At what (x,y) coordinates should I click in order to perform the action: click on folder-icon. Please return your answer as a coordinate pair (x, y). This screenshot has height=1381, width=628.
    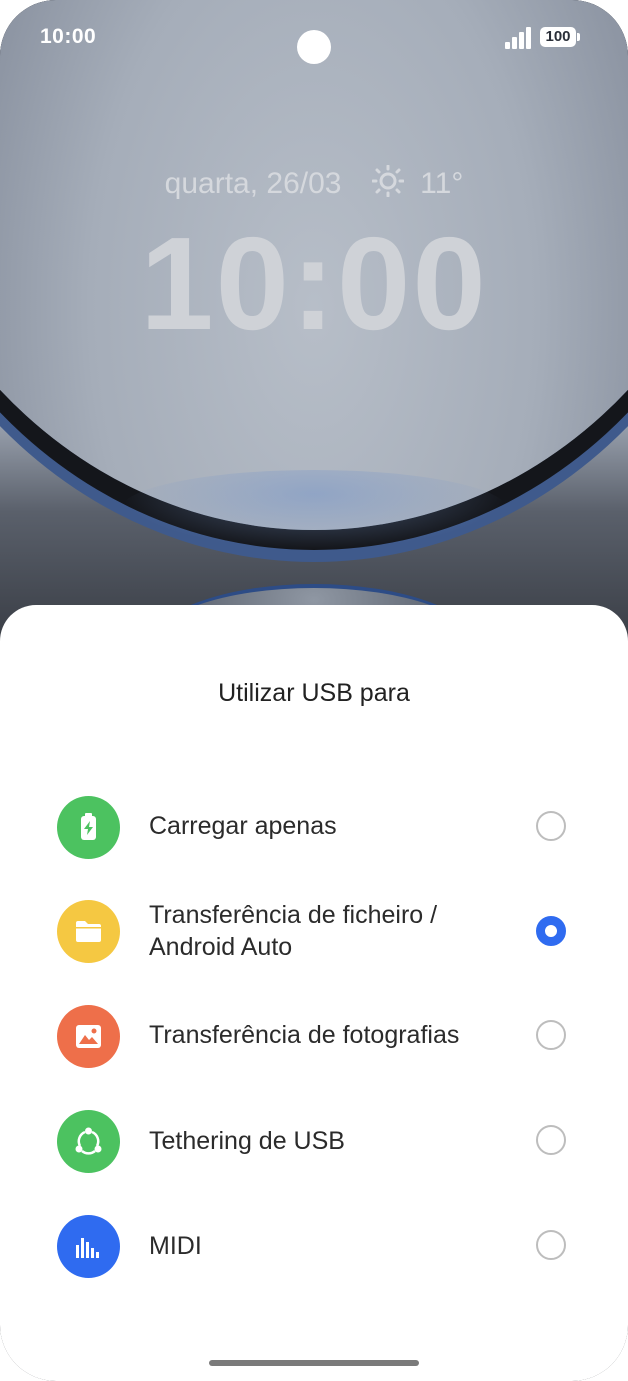
    Looking at the image, I should click on (88, 931).